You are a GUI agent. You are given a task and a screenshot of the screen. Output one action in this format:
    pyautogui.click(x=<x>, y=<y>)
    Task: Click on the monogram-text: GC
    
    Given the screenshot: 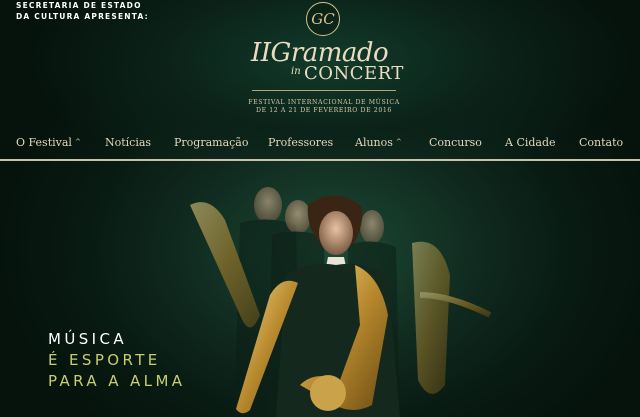 What is the action you would take?
    pyautogui.click(x=323, y=19)
    